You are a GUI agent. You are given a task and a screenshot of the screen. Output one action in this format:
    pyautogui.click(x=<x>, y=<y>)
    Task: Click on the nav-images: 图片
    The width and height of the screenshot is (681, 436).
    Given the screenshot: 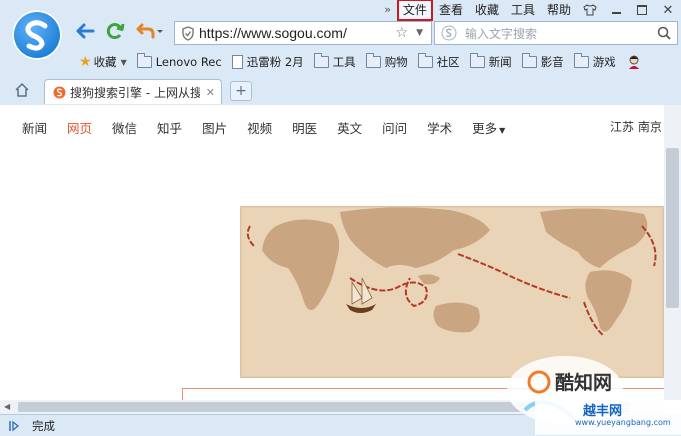 What is the action you would take?
    pyautogui.click(x=214, y=127)
    